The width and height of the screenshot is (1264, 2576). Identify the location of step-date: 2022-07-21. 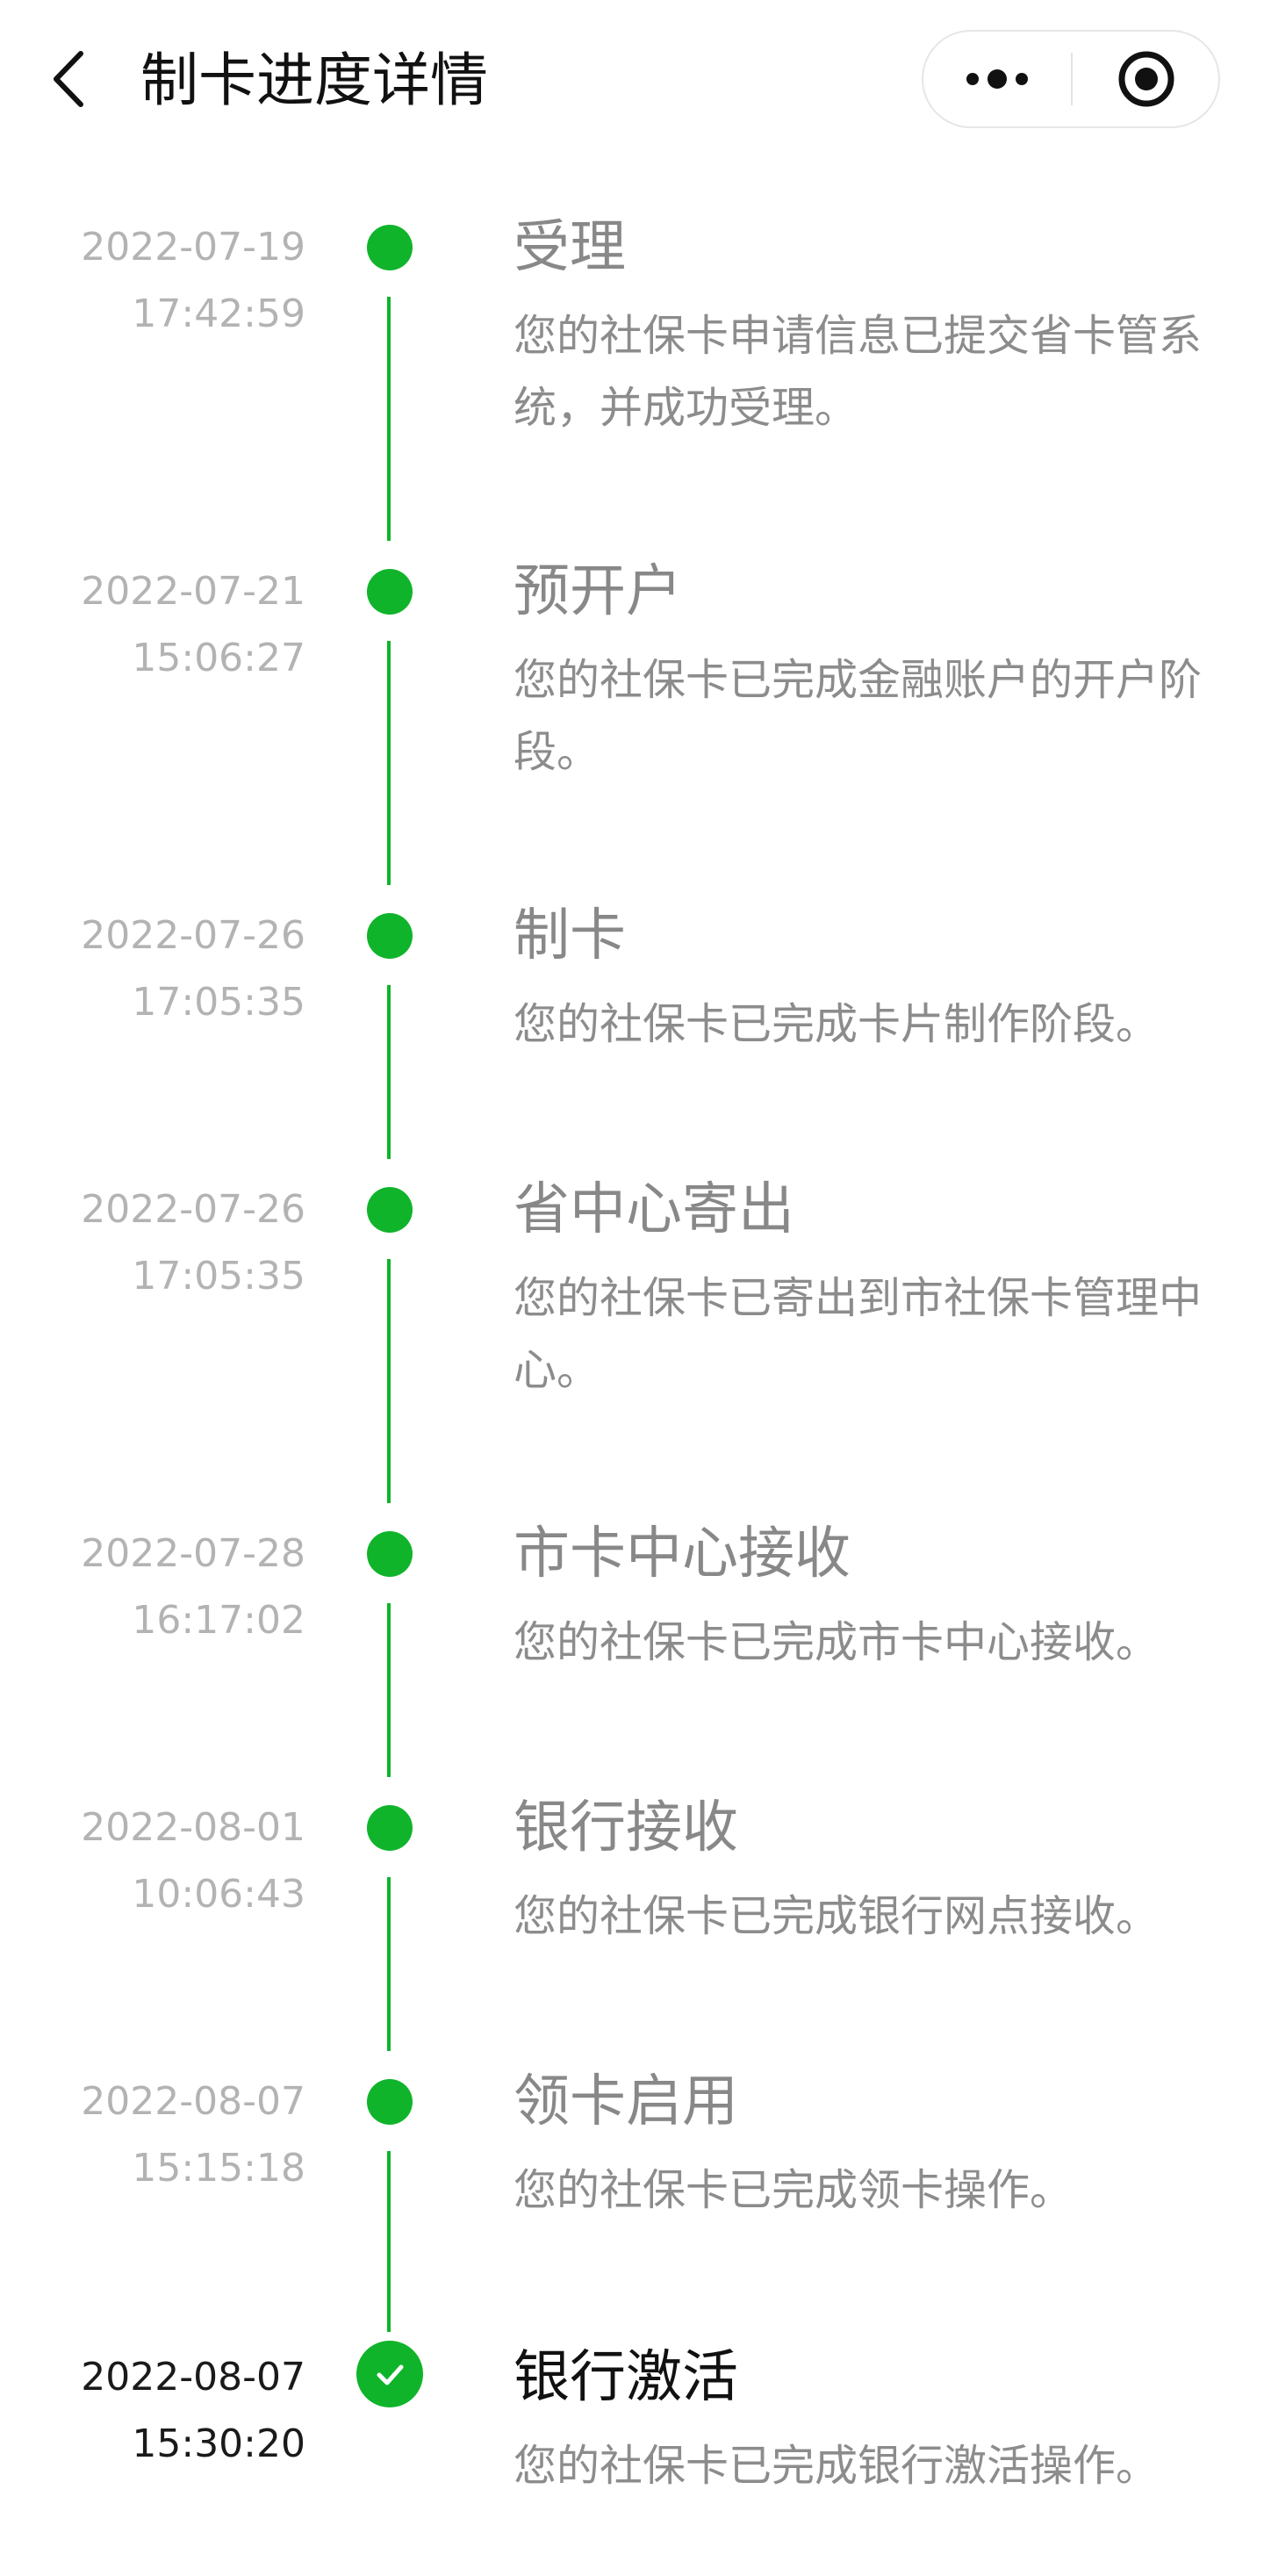
(193, 591).